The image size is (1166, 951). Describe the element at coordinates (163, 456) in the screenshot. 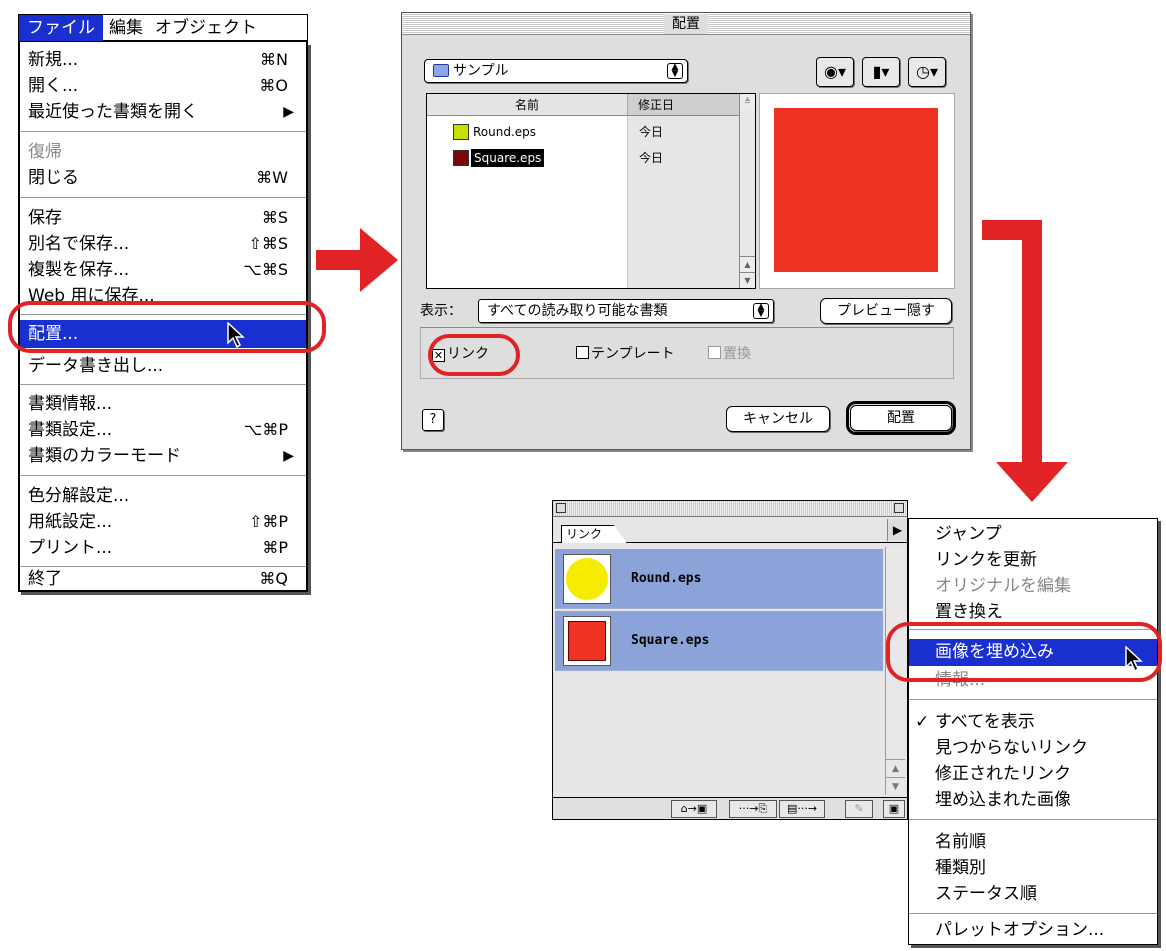

I see `menu-item-color-mode: 書類のカラーモード ▶` at that location.